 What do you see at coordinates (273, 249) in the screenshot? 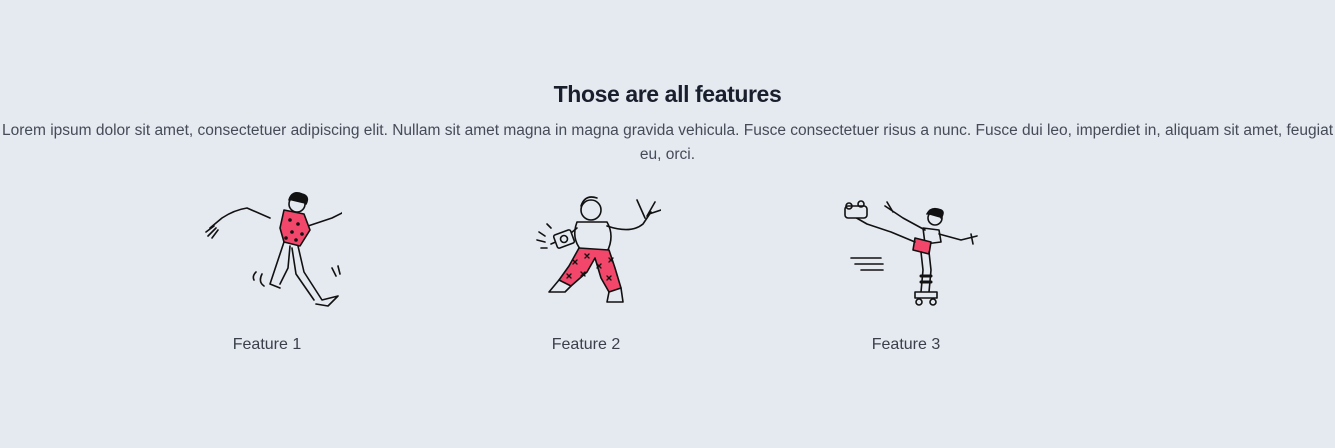
I see `running-person-illustration` at bounding box center [273, 249].